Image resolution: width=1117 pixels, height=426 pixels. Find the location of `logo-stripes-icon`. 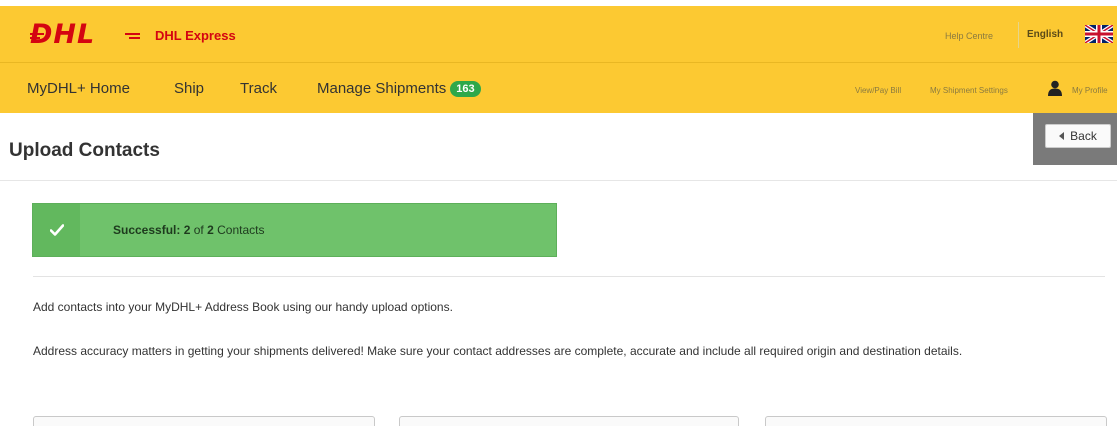

logo-stripes-icon is located at coordinates (85, 36).